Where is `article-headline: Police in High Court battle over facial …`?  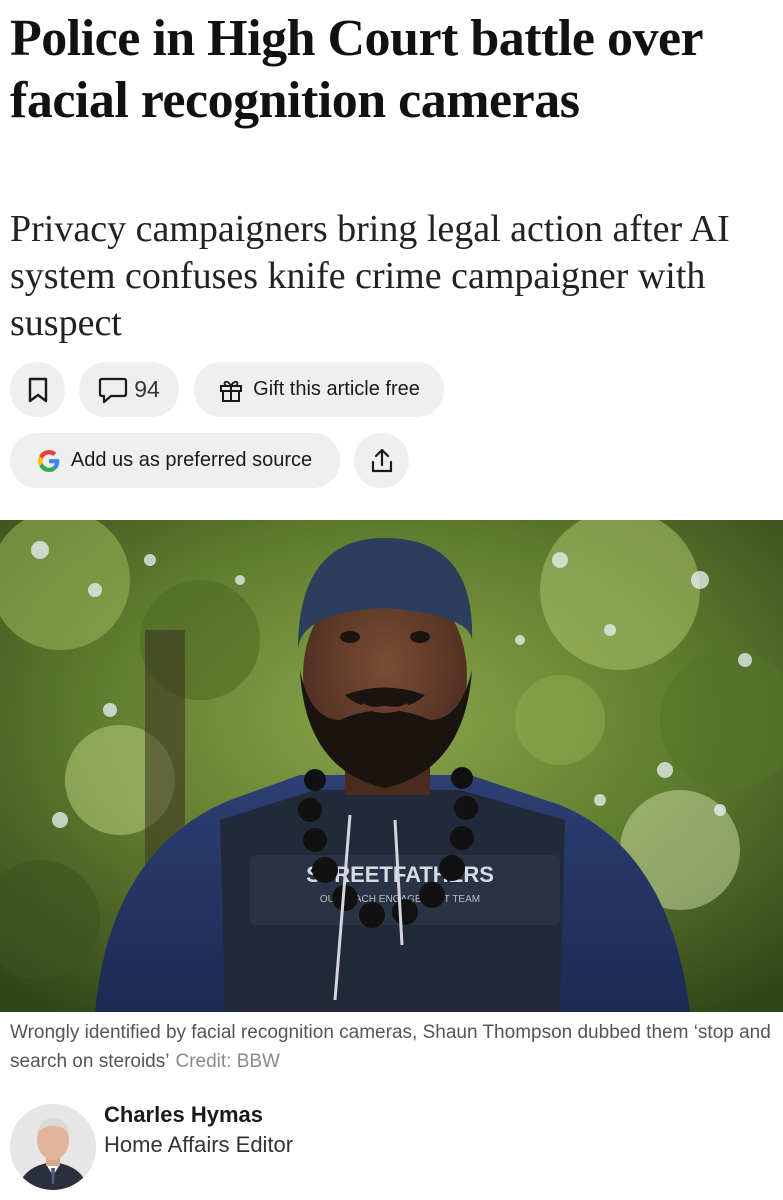 article-headline: Police in High Court battle over facial … is located at coordinates (356, 69).